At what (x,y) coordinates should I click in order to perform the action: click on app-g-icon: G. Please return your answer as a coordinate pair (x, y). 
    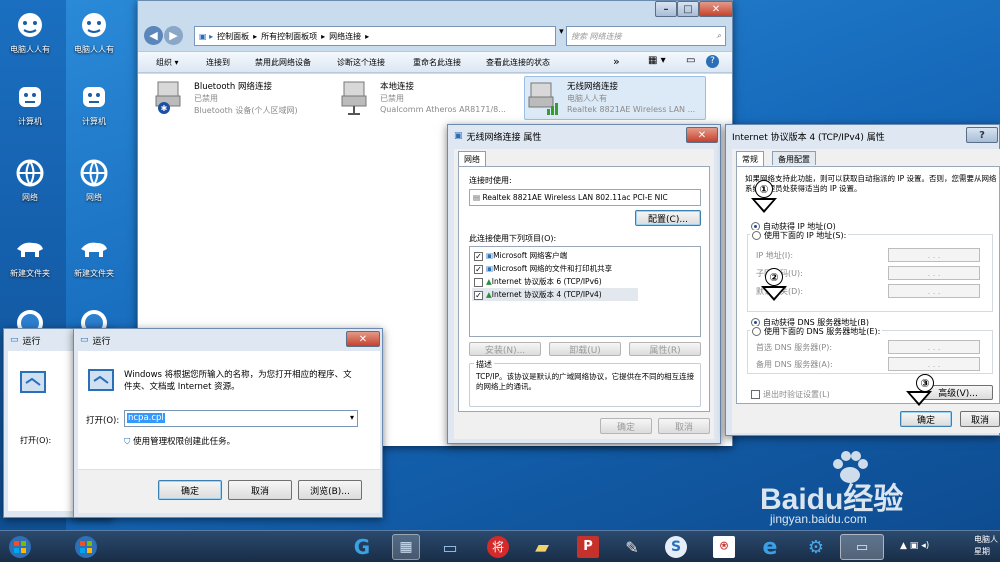
    Looking at the image, I should click on (362, 547).